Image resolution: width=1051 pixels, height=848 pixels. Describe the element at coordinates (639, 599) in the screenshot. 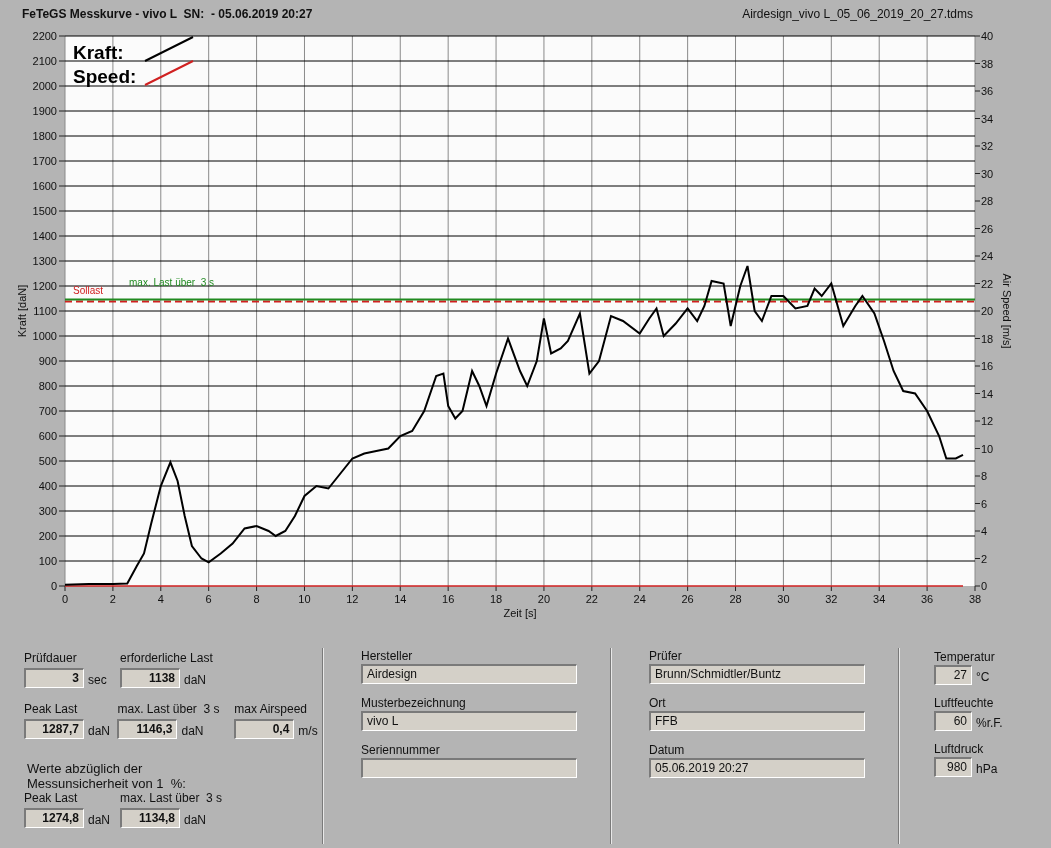

I see `x-tick-label: 24` at that location.